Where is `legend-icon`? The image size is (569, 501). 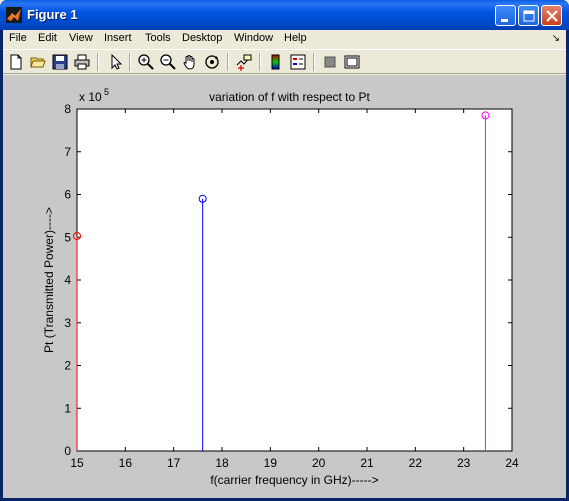
legend-icon is located at coordinates (298, 62).